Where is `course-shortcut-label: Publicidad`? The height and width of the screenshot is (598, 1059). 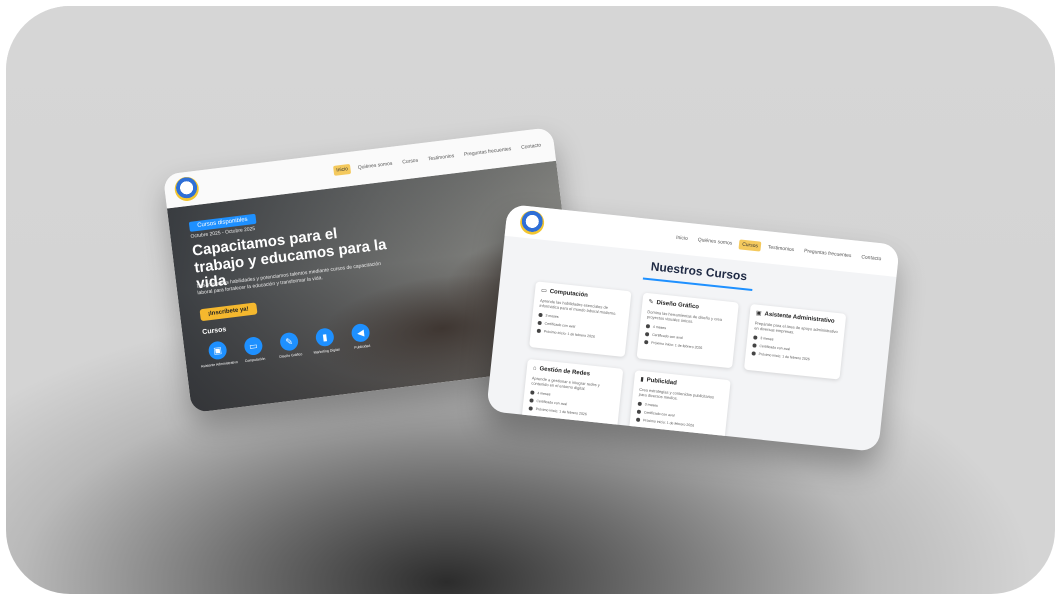 course-shortcut-label: Publicidad is located at coordinates (362, 346).